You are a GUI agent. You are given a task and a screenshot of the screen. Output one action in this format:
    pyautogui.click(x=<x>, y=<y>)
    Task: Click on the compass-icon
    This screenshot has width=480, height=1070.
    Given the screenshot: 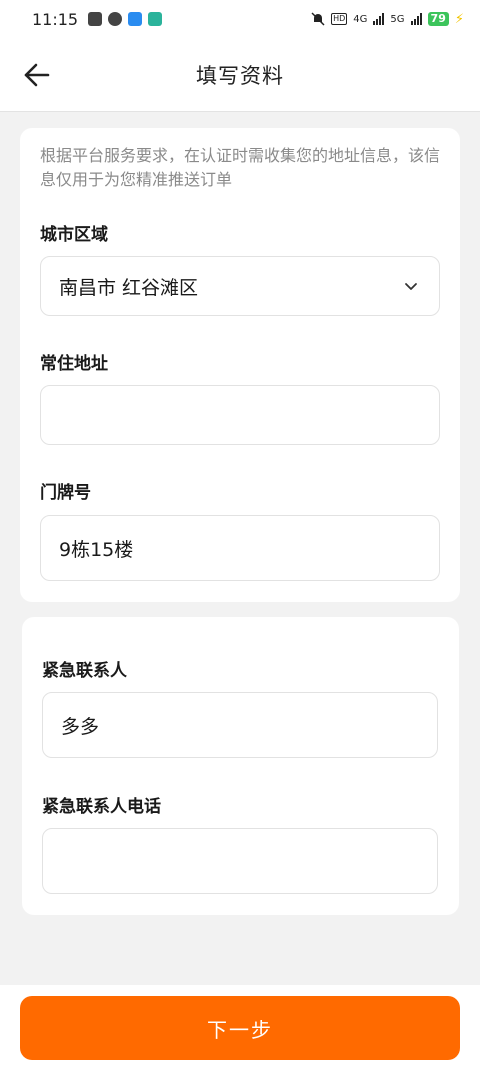 What is the action you would take?
    pyautogui.click(x=115, y=19)
    